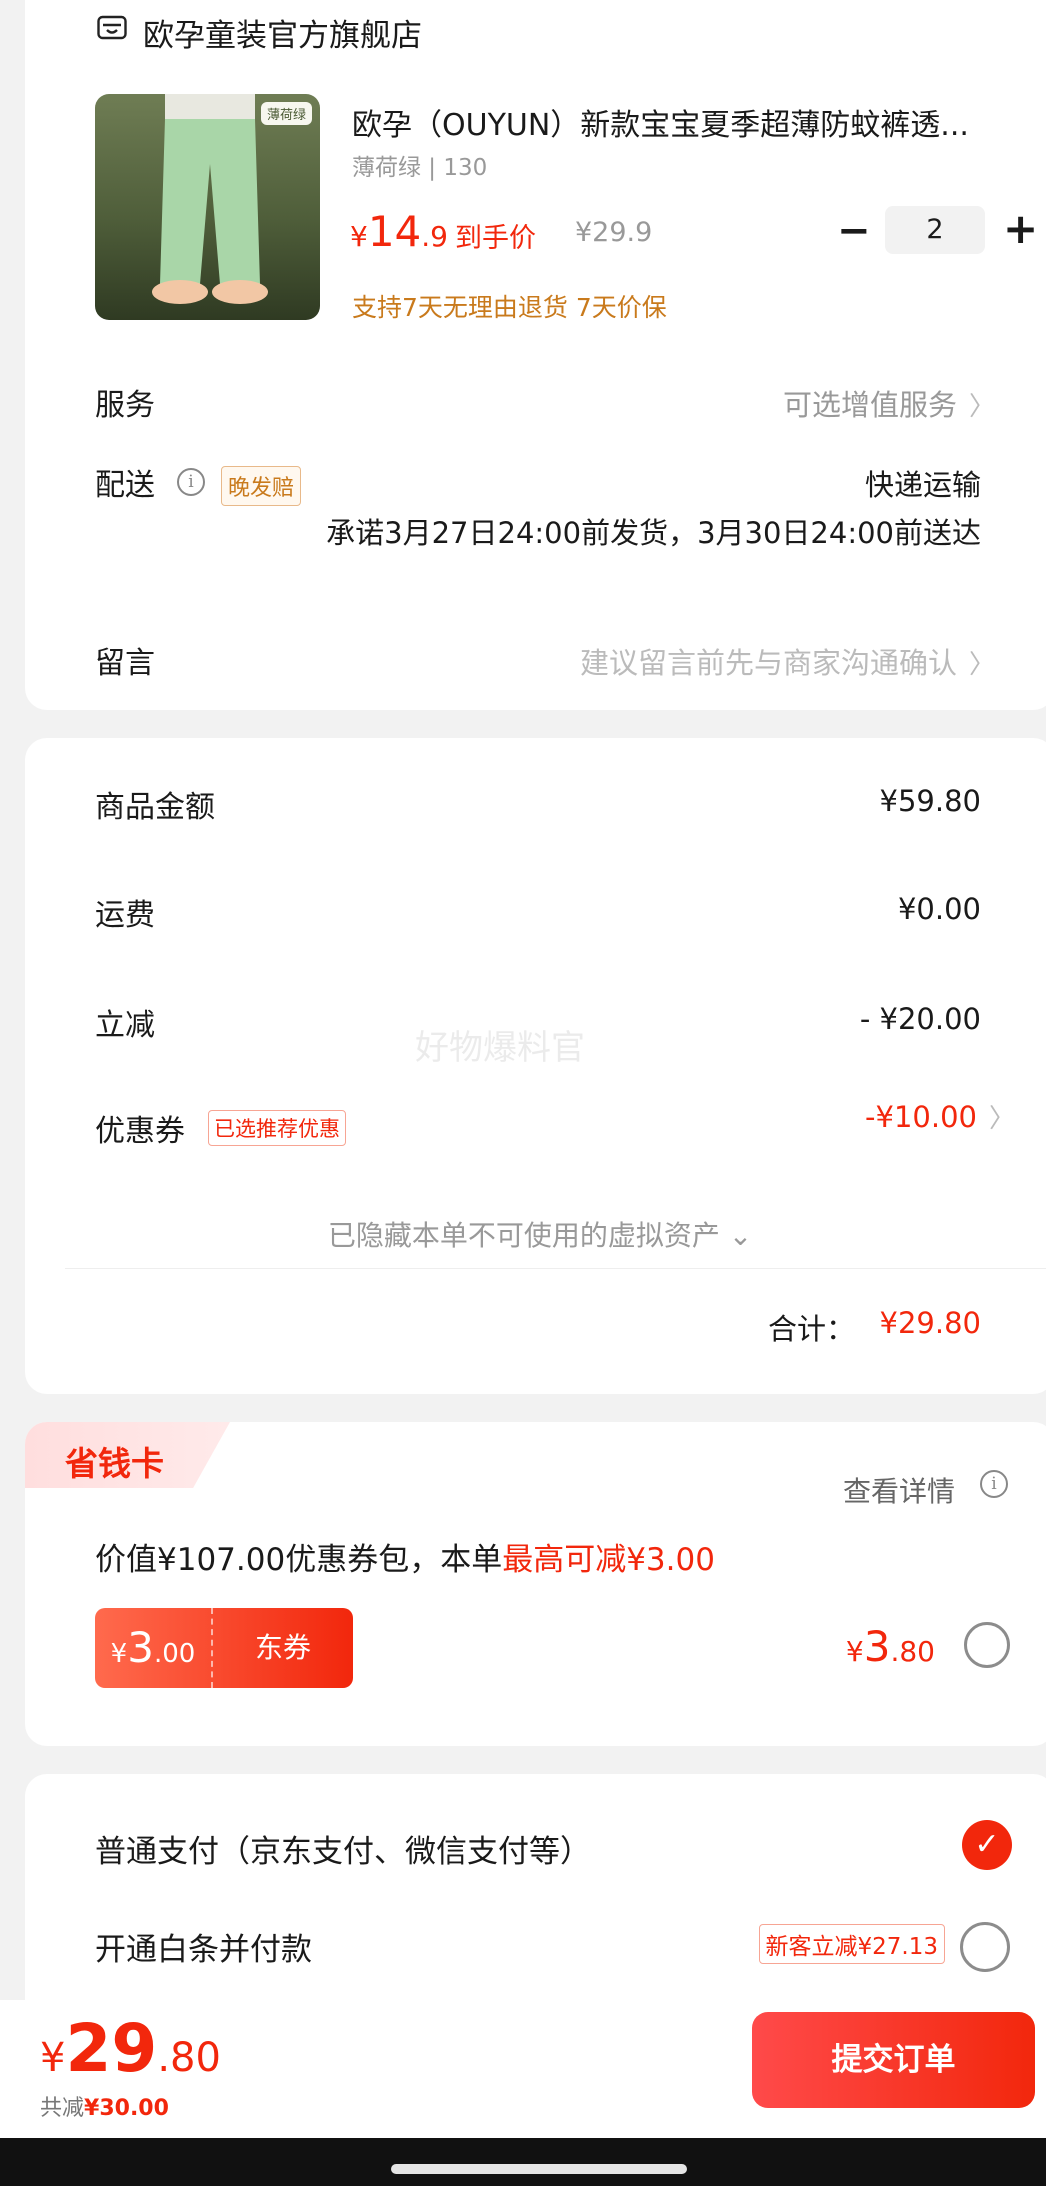 Image resolution: width=1046 pixels, height=2186 pixels. Describe the element at coordinates (174, 1654) in the screenshot. I see `coupon-decimal: .00` at that location.